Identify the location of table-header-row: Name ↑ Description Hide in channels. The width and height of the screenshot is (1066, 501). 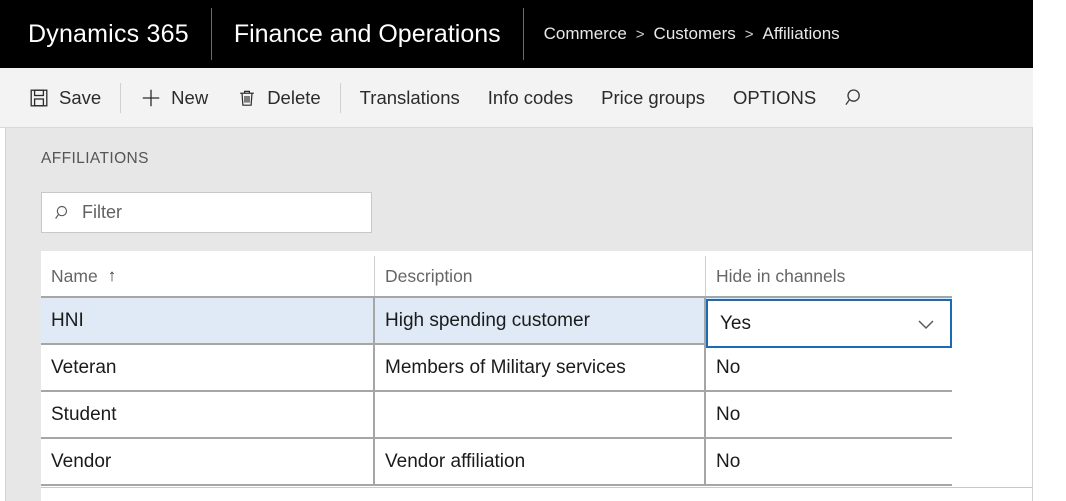
(496, 277).